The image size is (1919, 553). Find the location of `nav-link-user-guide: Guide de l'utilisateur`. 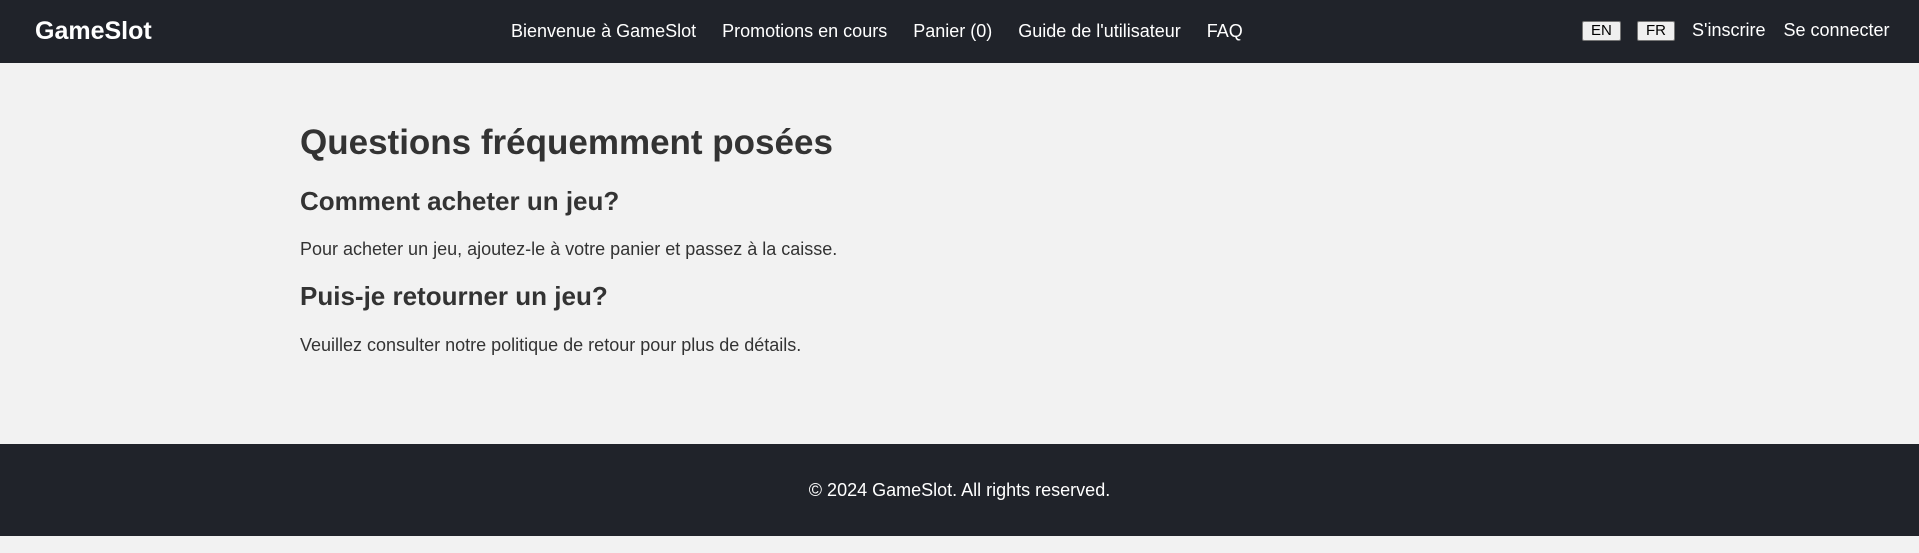

nav-link-user-guide: Guide de l'utilisateur is located at coordinates (1099, 31).